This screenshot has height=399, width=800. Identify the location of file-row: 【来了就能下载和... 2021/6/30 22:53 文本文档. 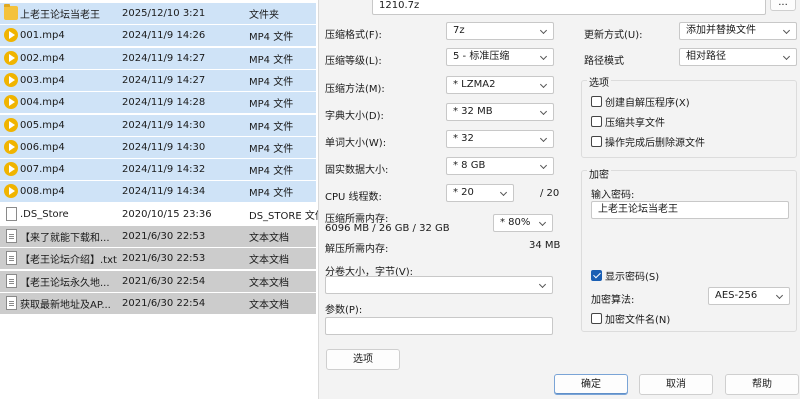
(158, 236).